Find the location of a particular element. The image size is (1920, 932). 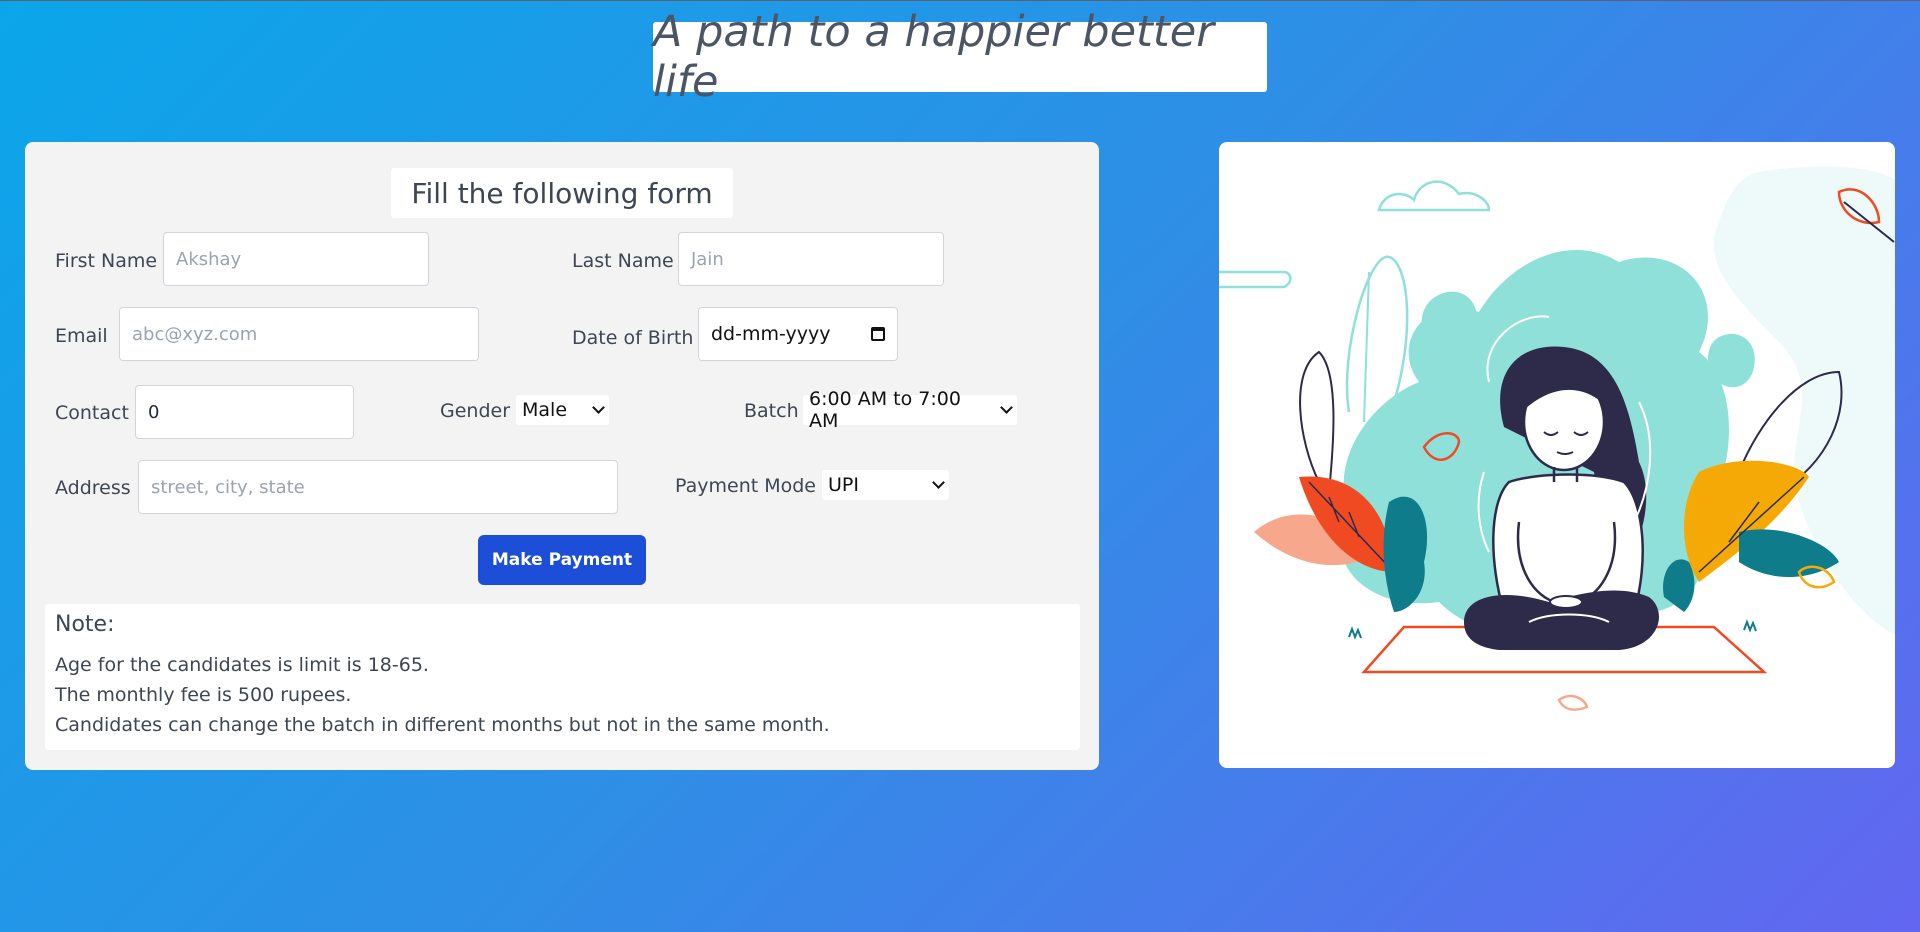

address-label: Address is located at coordinates (93, 488).